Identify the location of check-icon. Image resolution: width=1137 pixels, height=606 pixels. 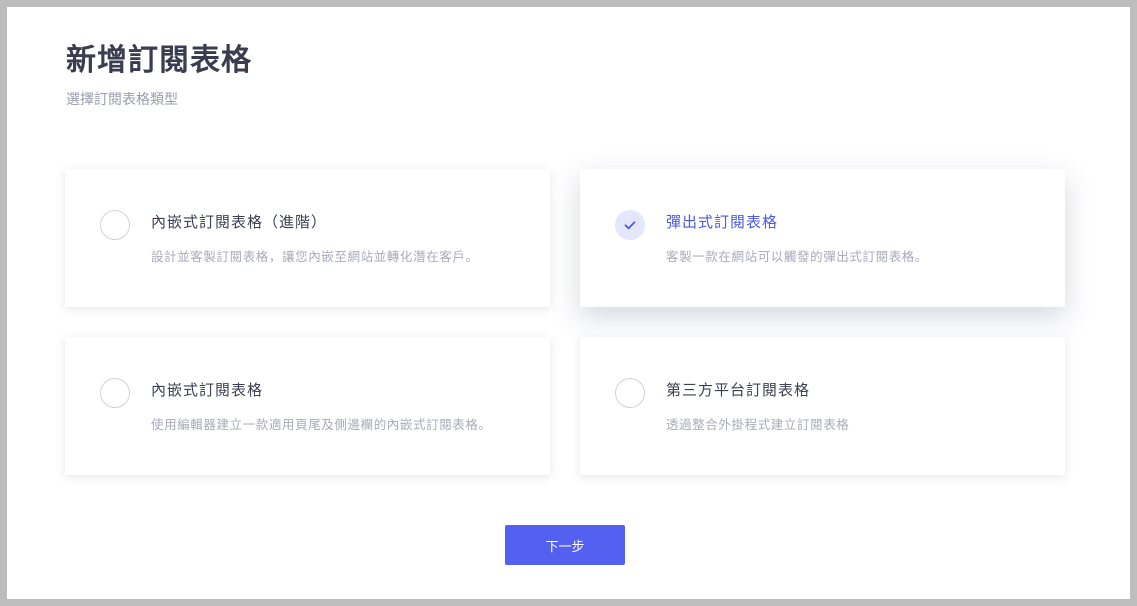
(630, 225).